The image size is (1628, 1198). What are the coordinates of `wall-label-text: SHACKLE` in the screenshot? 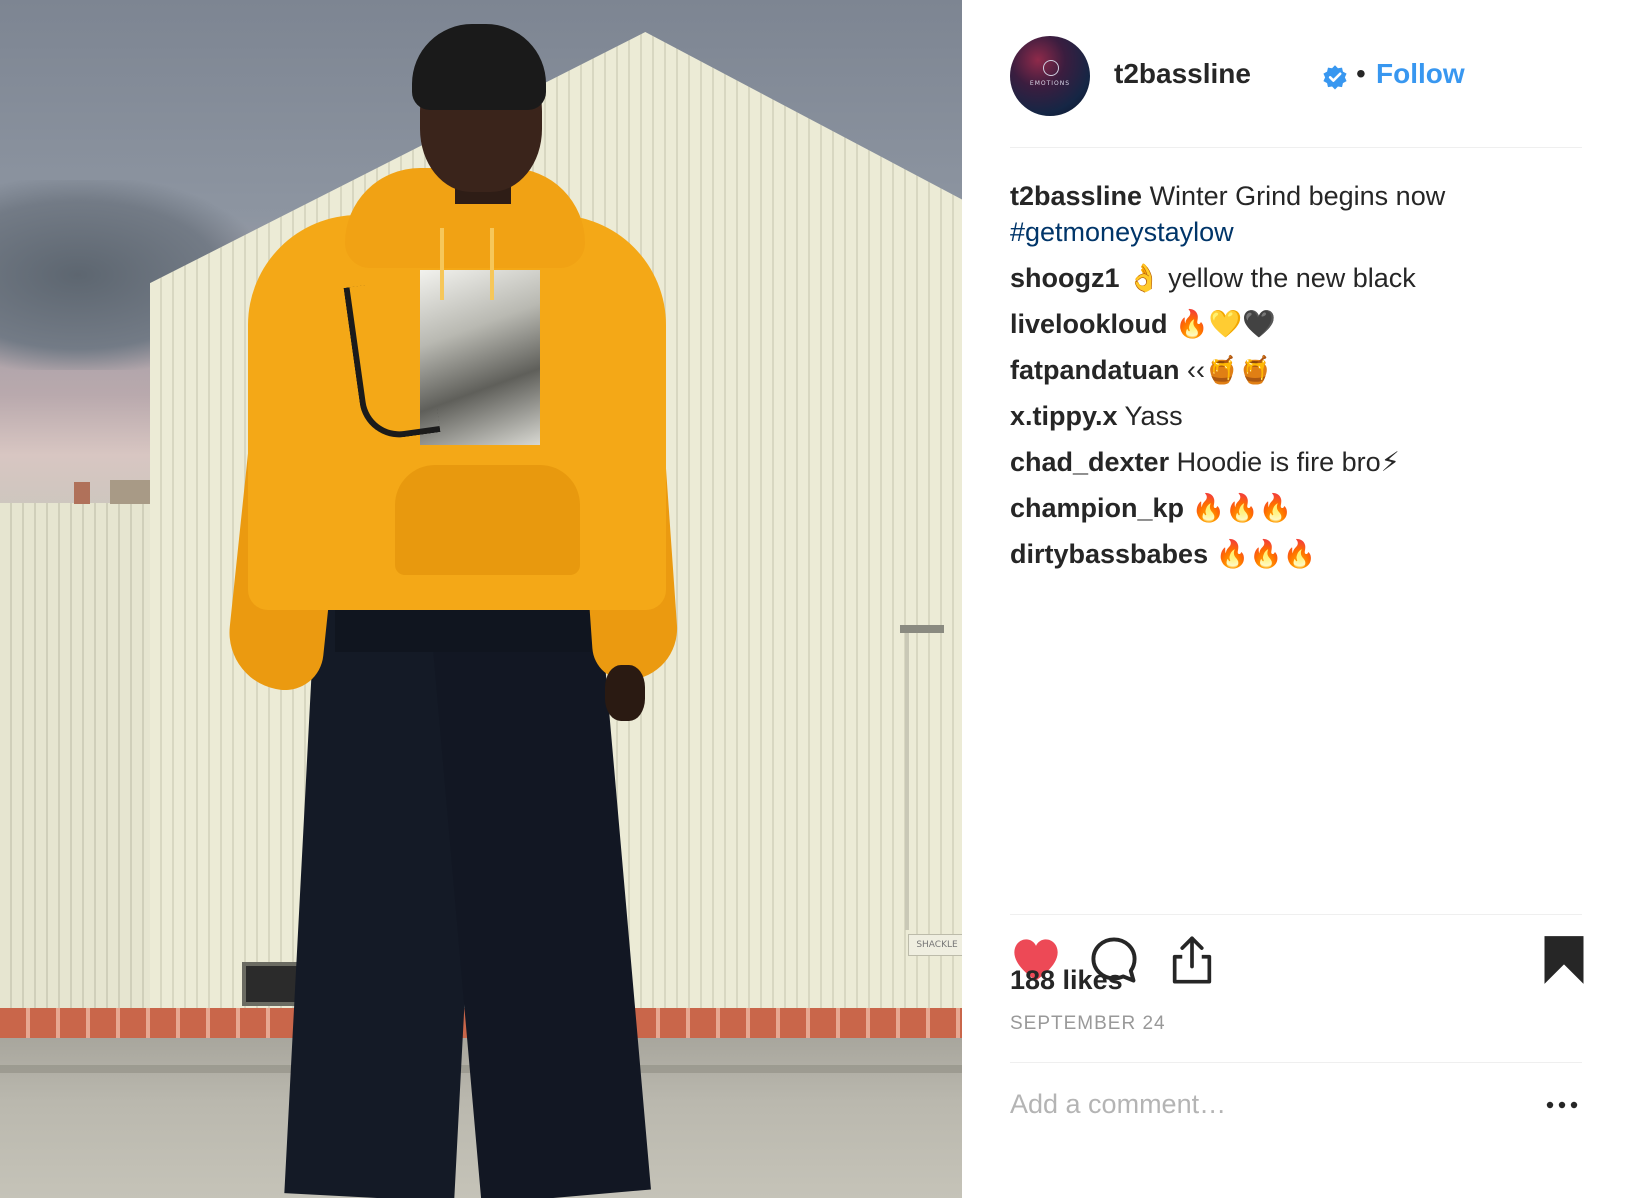 It's located at (937, 945).